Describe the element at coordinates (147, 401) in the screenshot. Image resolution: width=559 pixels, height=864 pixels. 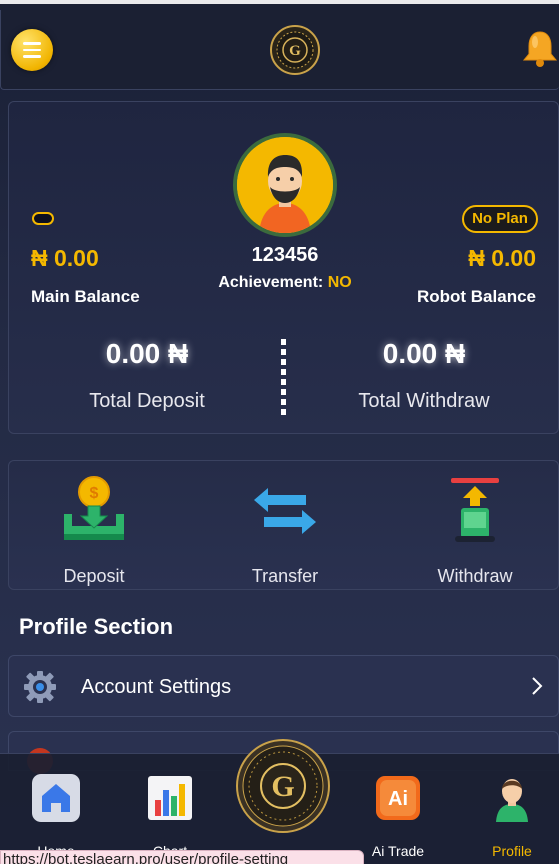
I see `total-deposit-label: Total Deposit` at that location.